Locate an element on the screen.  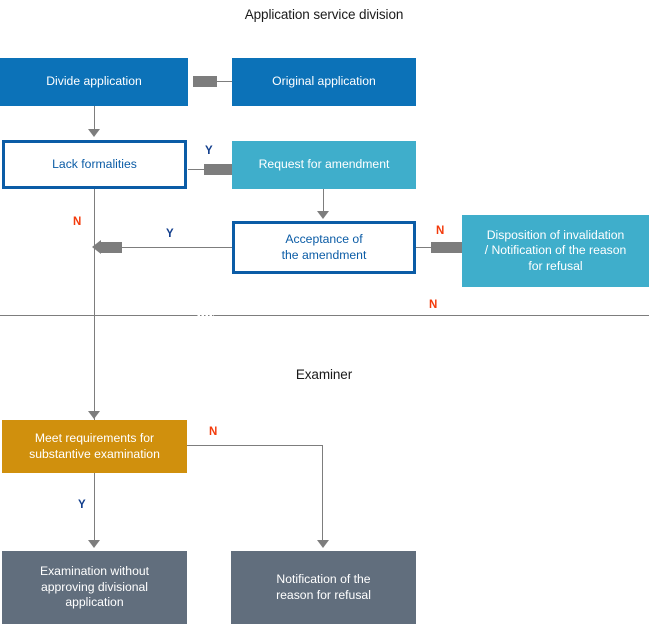
connector-meet-no-horizontal is located at coordinates (255, 445).